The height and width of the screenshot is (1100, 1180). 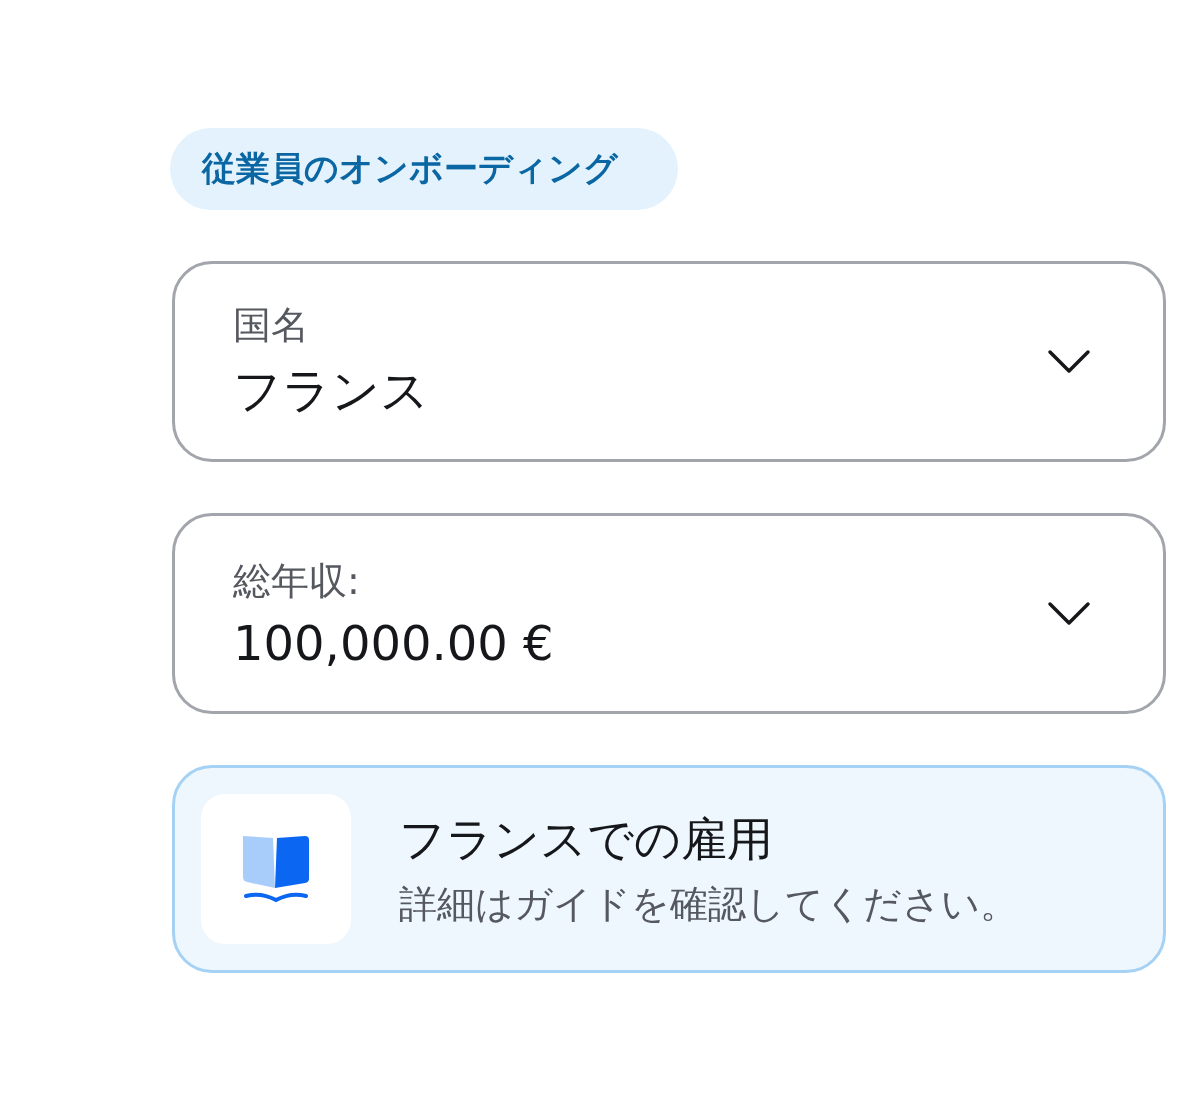 What do you see at coordinates (331, 390) in the screenshot?
I see `field-value: フランス` at bounding box center [331, 390].